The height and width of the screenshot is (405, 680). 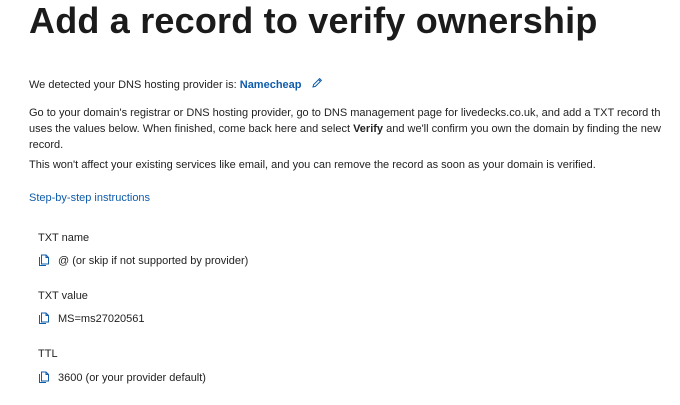 I want to click on txt-name-value: @ (or skip if not supported by provider), so click(x=153, y=260).